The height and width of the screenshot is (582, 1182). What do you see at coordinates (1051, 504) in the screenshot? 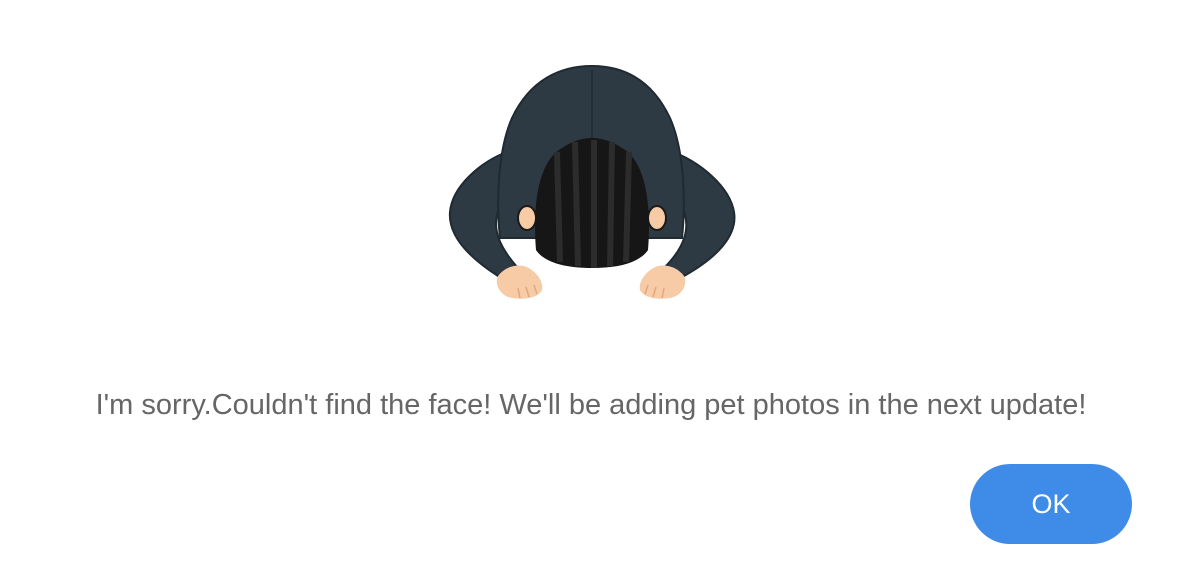
I see `ok-button: OK` at bounding box center [1051, 504].